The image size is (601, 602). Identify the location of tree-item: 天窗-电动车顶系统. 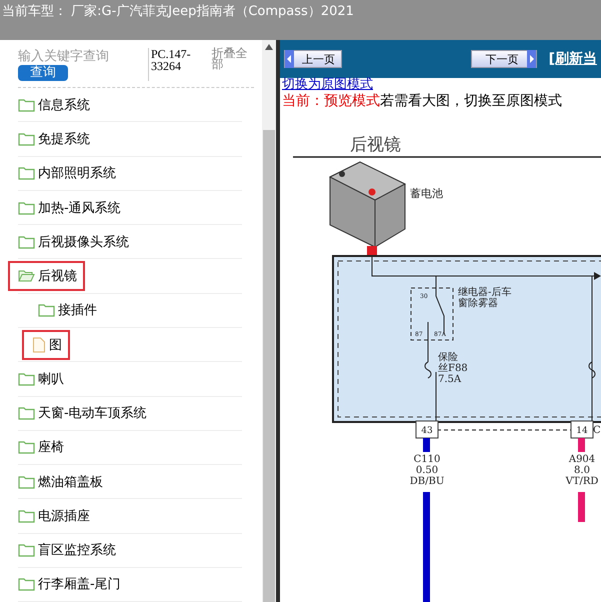
(81, 413).